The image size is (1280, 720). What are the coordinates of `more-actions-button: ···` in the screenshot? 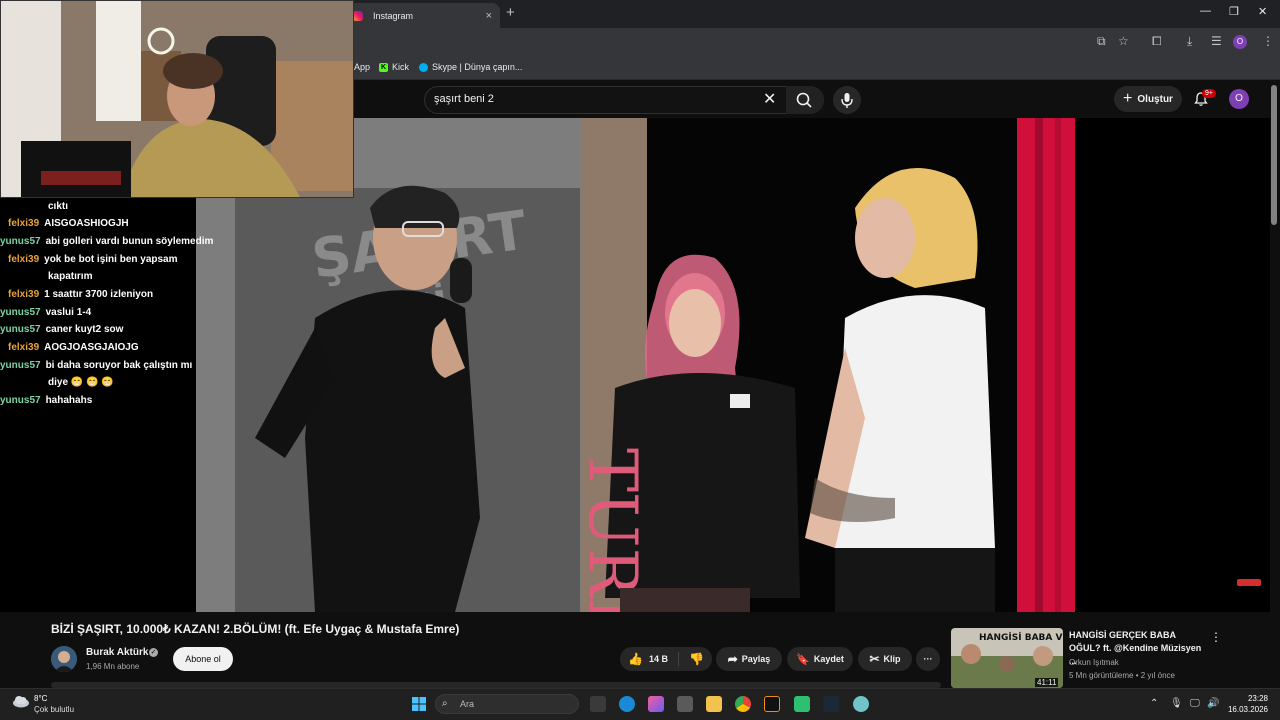 It's located at (928, 659).